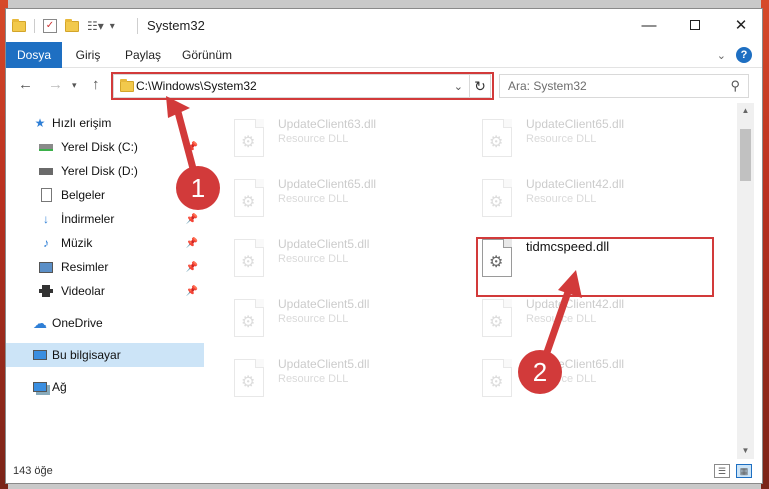 The image size is (769, 489). I want to click on help-icon: ?, so click(744, 55).